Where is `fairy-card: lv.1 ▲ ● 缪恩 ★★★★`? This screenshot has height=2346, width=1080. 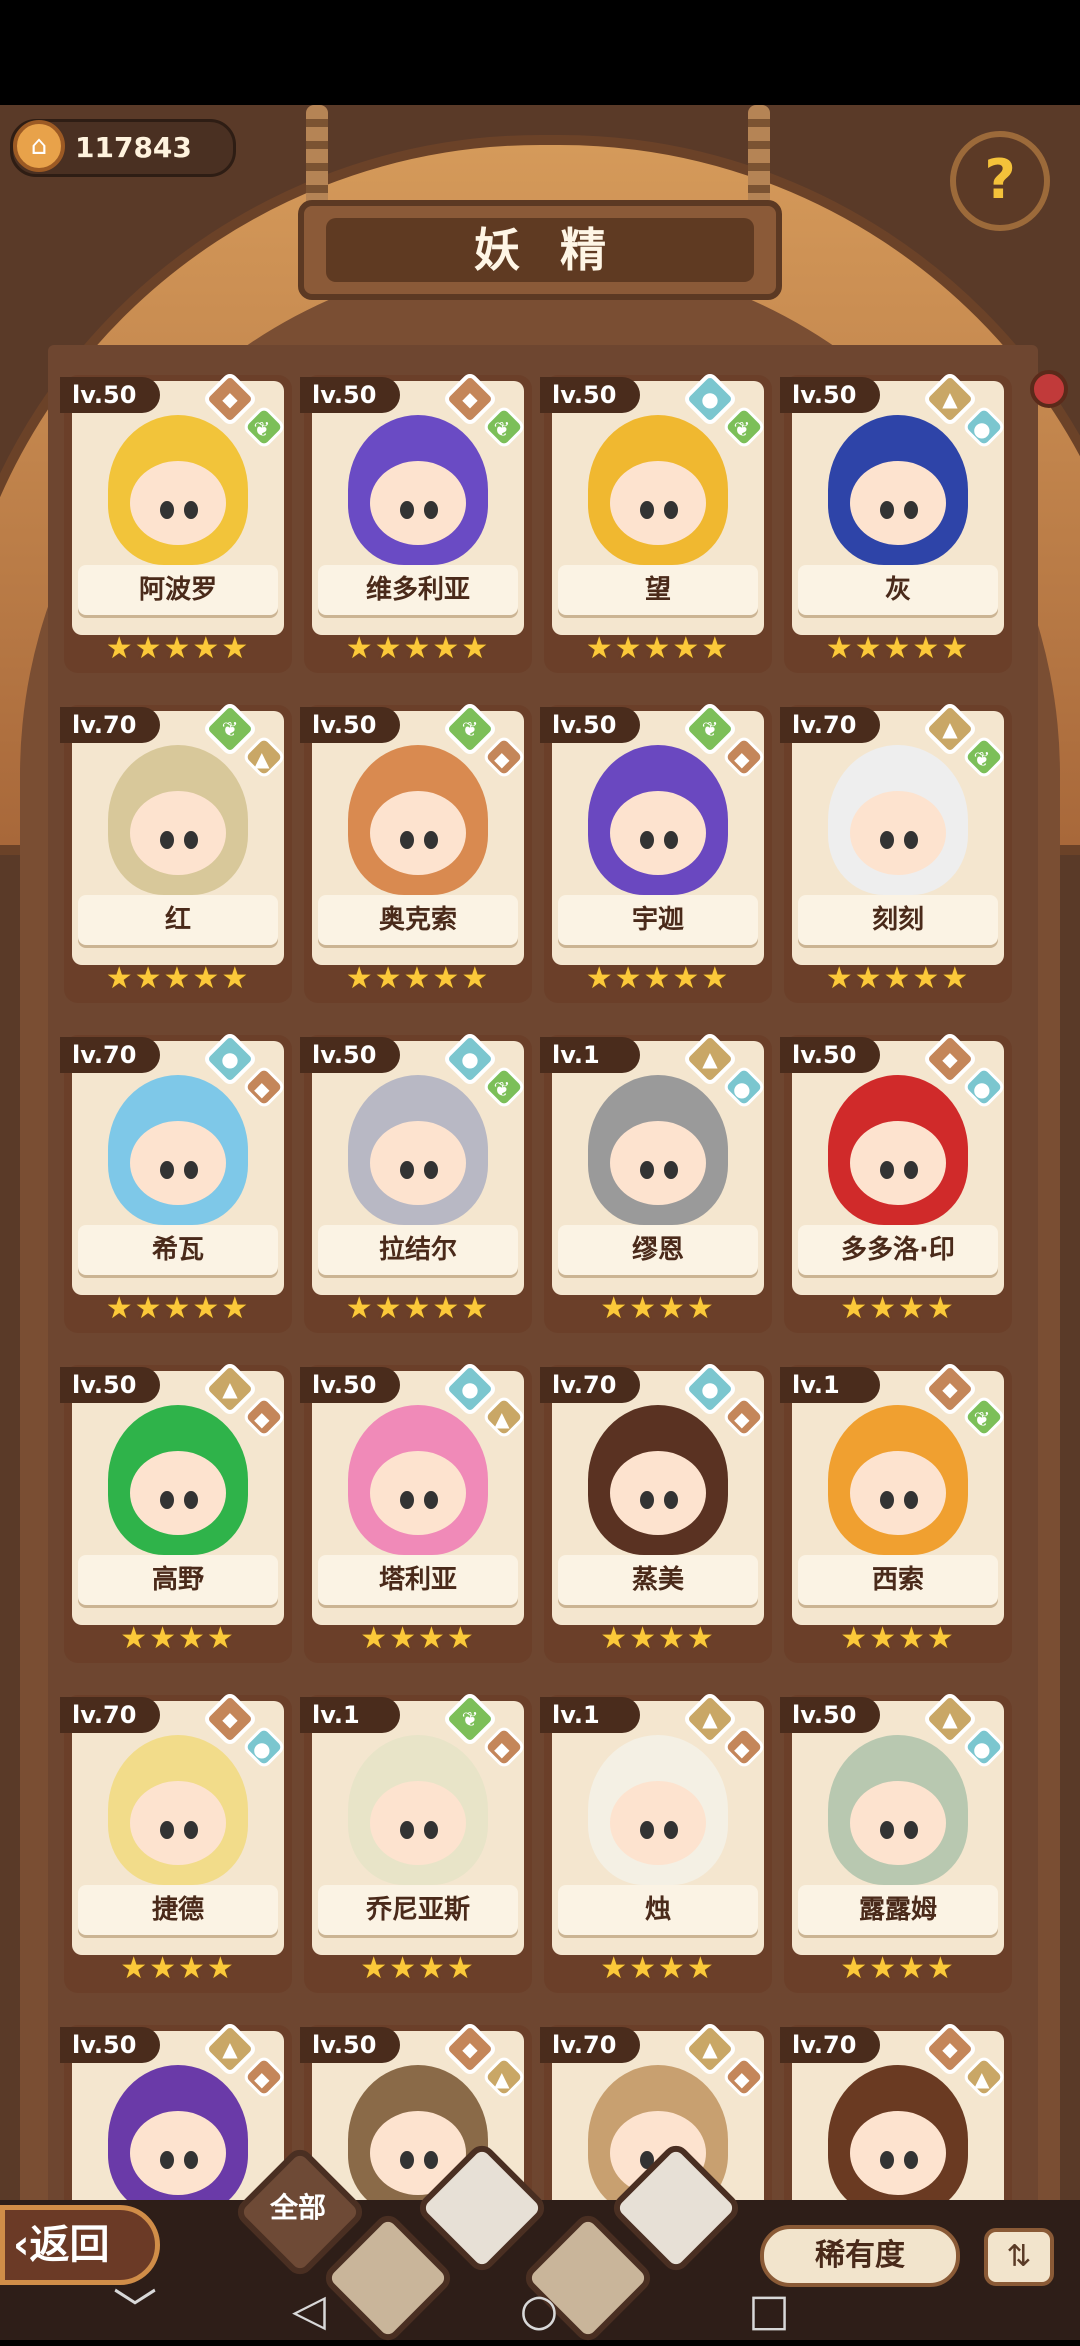
fairy-card: lv.1 ▲ ● 缪恩 ★★★★ is located at coordinates (656, 1181).